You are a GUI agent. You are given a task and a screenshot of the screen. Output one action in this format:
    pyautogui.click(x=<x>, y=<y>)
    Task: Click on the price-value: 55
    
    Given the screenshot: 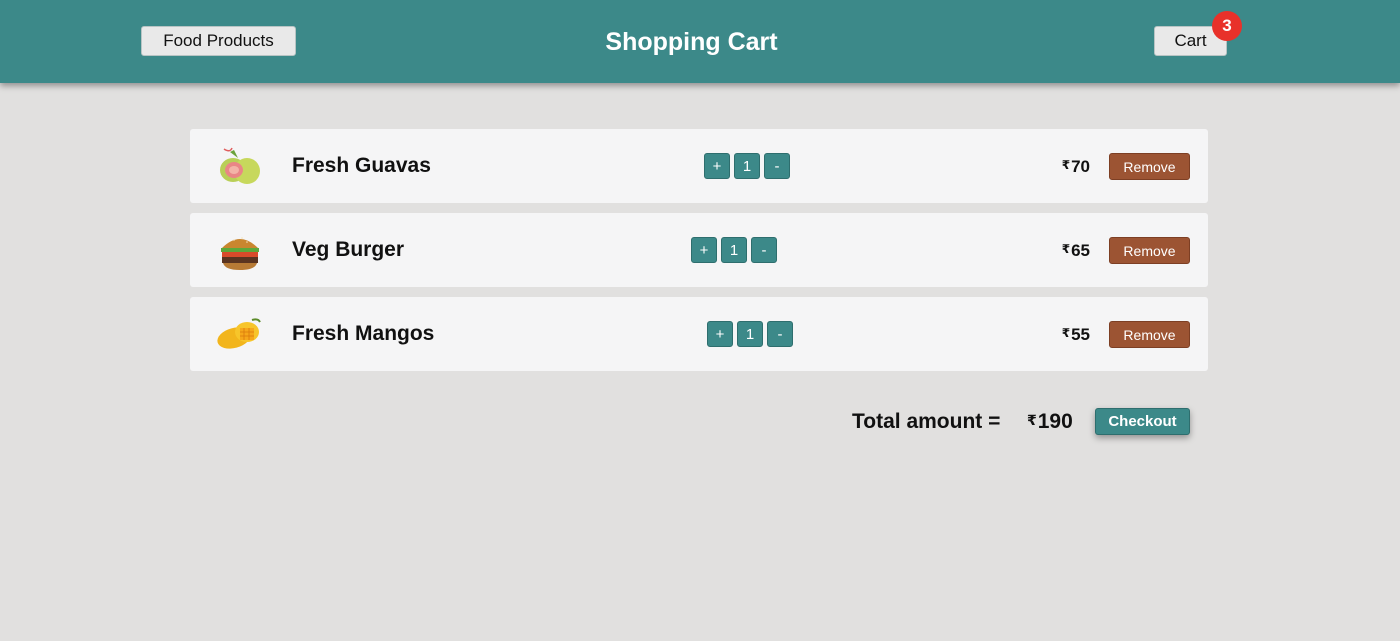 What is the action you would take?
    pyautogui.click(x=1080, y=334)
    